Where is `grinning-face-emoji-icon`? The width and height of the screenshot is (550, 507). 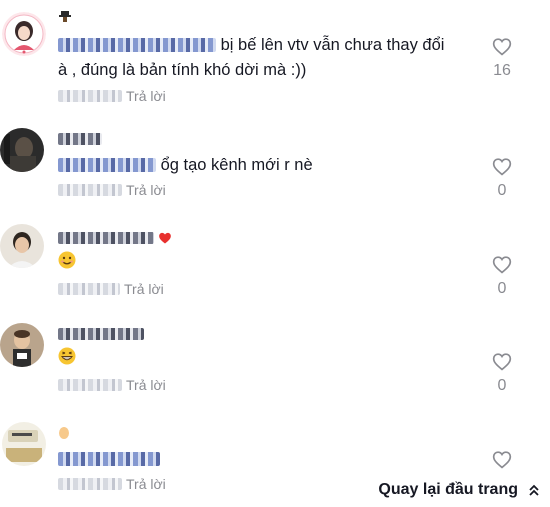 grinning-face-emoji-icon is located at coordinates (67, 356).